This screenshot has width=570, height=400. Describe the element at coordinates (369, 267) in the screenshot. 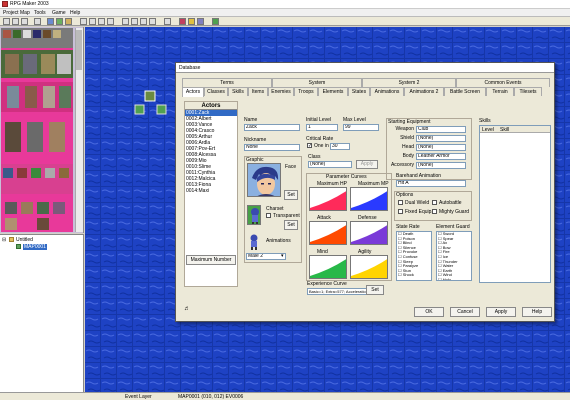

I see `curve-graph: Now:59` at that location.